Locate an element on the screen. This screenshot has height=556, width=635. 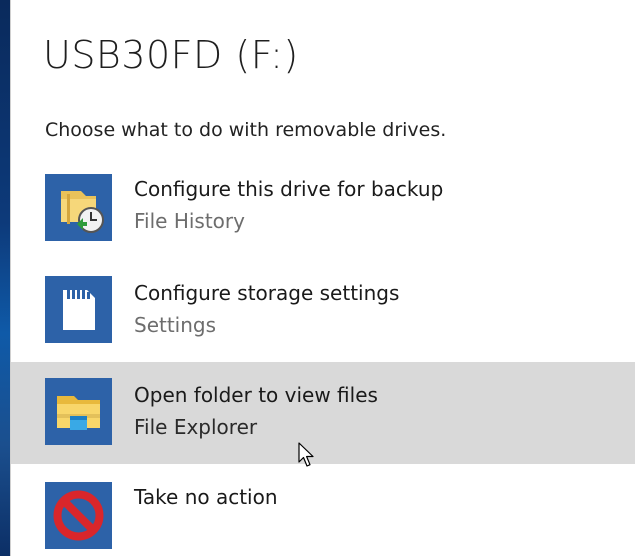
option-subtitle: File Explorer is located at coordinates (196, 427).